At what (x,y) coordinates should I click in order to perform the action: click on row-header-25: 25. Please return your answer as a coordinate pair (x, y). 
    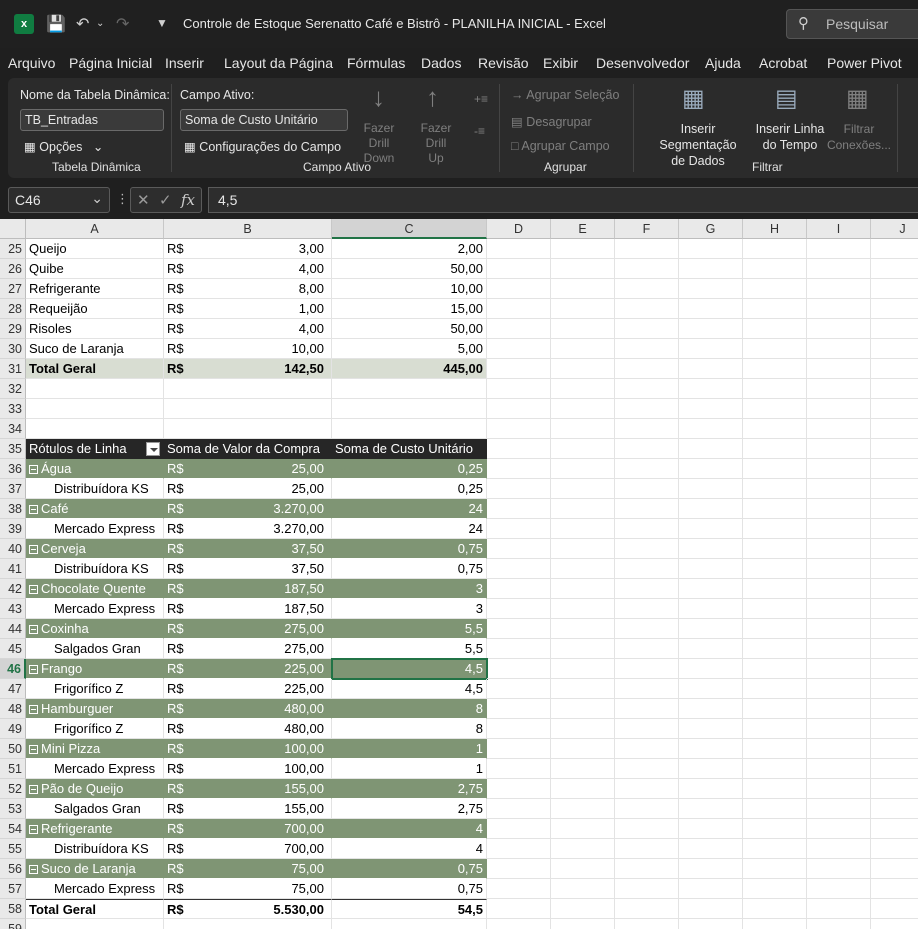
    Looking at the image, I should click on (13, 249).